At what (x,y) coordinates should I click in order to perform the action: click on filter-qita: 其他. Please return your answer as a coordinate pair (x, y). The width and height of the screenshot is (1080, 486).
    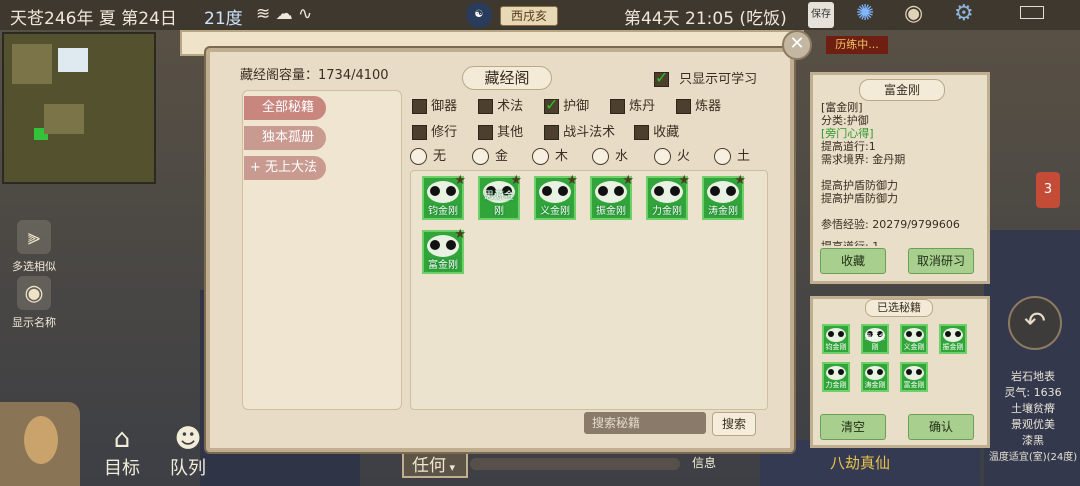
    Looking at the image, I should click on (500, 130).